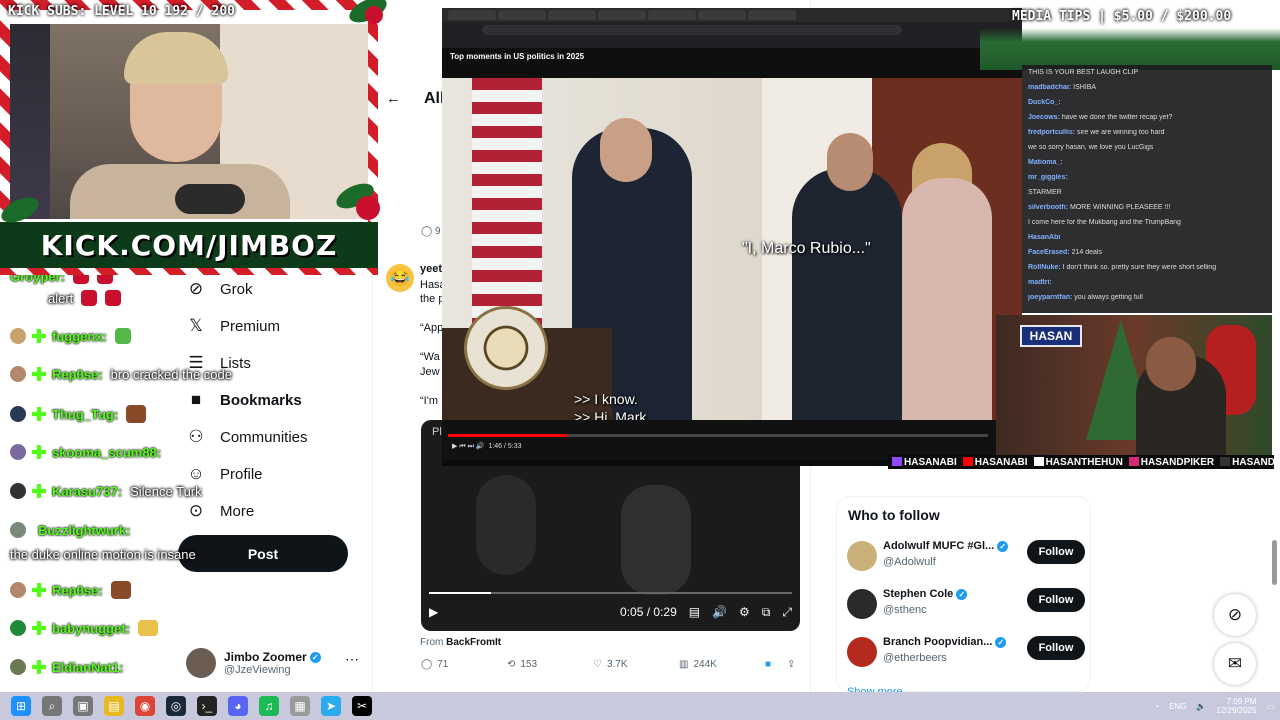  I want to click on user-handle: @sthenc, so click(905, 610).